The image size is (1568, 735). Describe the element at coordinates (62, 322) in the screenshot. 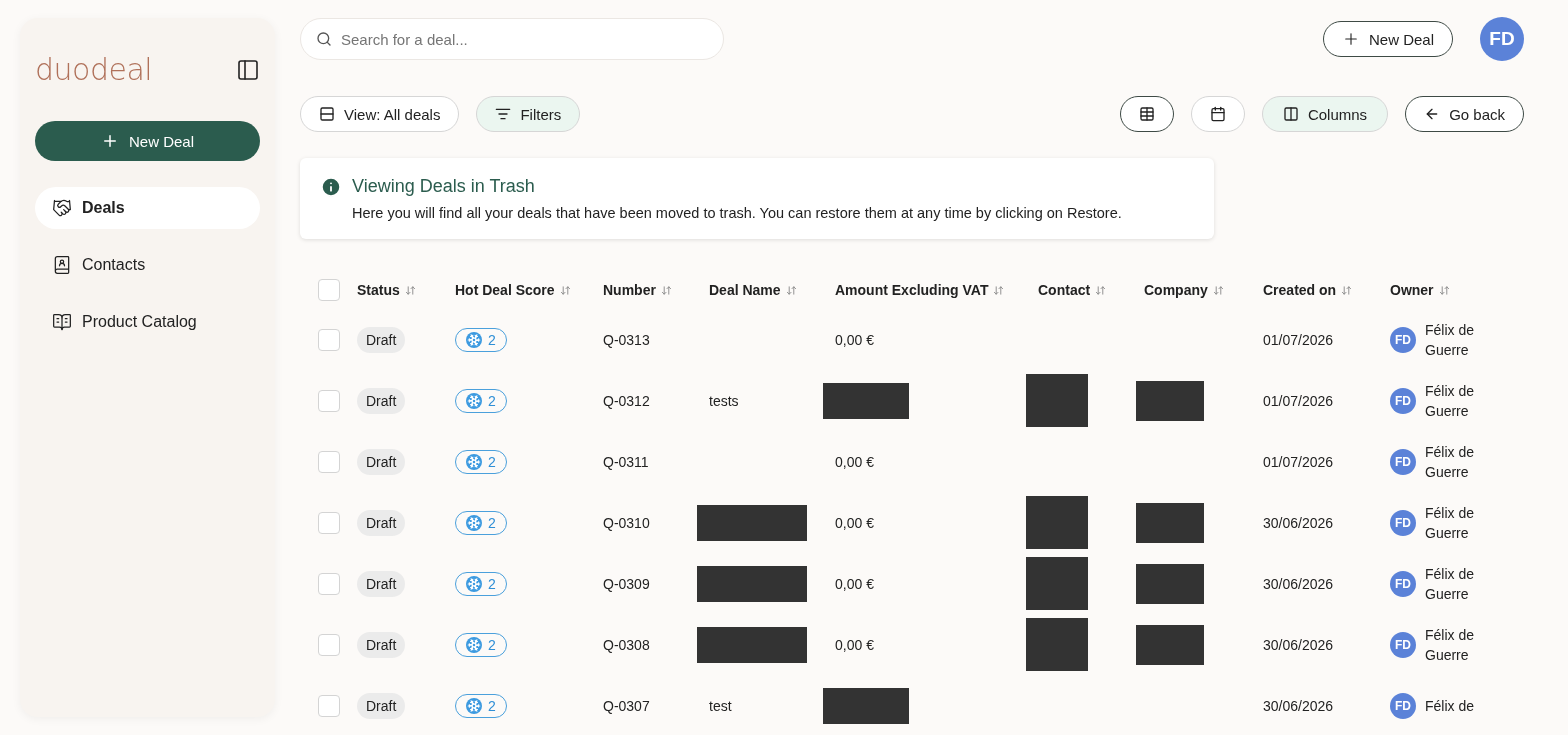

I see `book-icon` at that location.